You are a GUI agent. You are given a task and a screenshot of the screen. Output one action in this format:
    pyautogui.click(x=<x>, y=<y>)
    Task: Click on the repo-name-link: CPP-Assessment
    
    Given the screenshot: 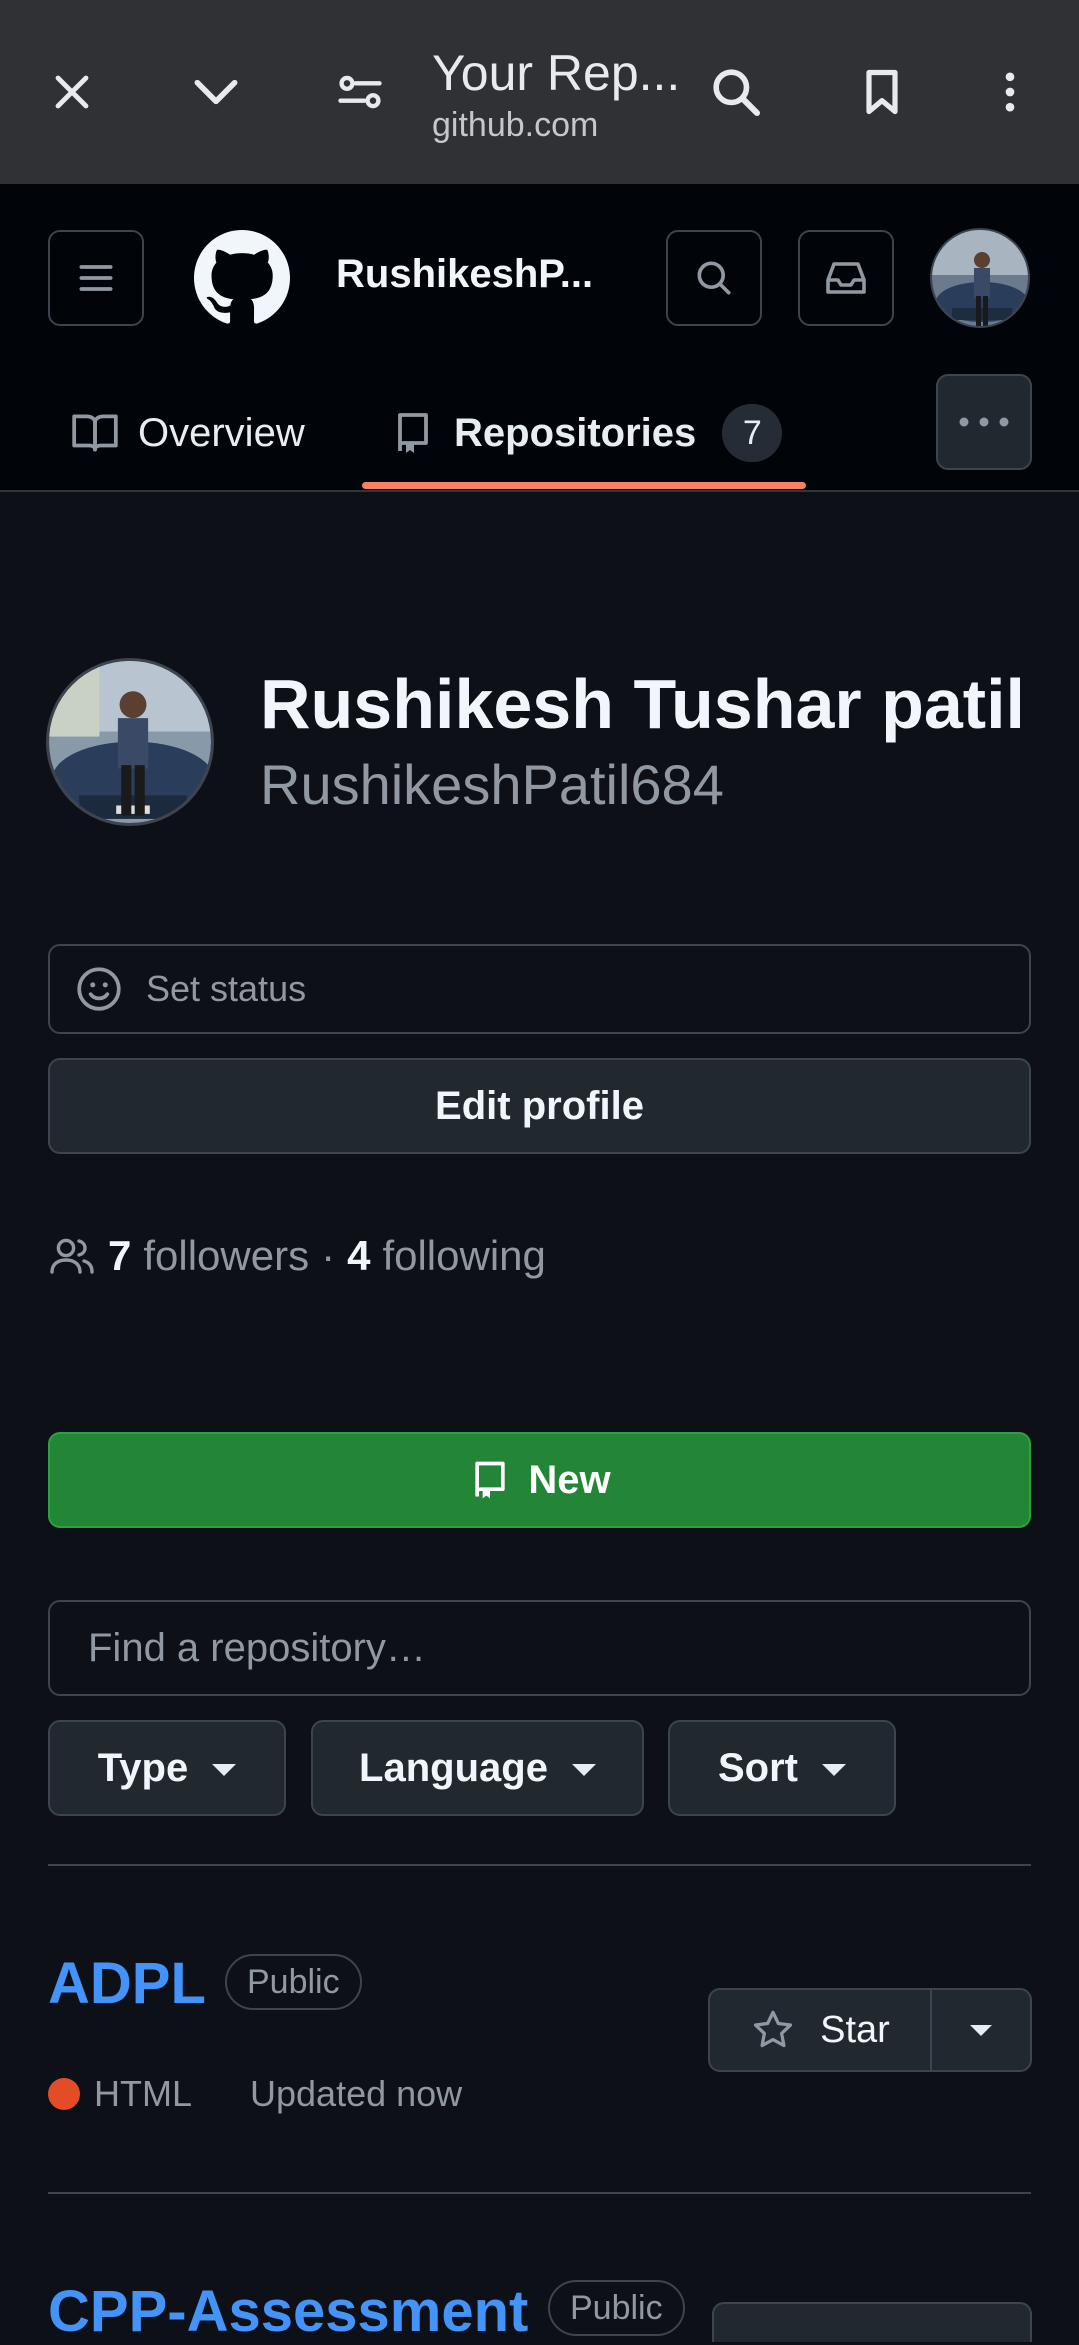 What is the action you would take?
    pyautogui.click(x=288, y=2311)
    